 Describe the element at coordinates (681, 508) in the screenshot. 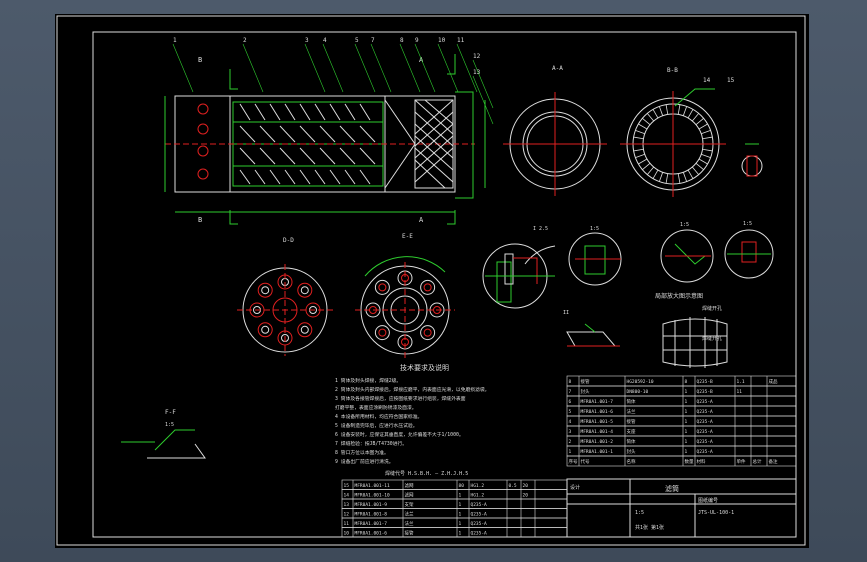

I see `title-block: 设计 滤筒 图纸编号 JTS-UL-100-1 1:5 共1张 第1张` at that location.